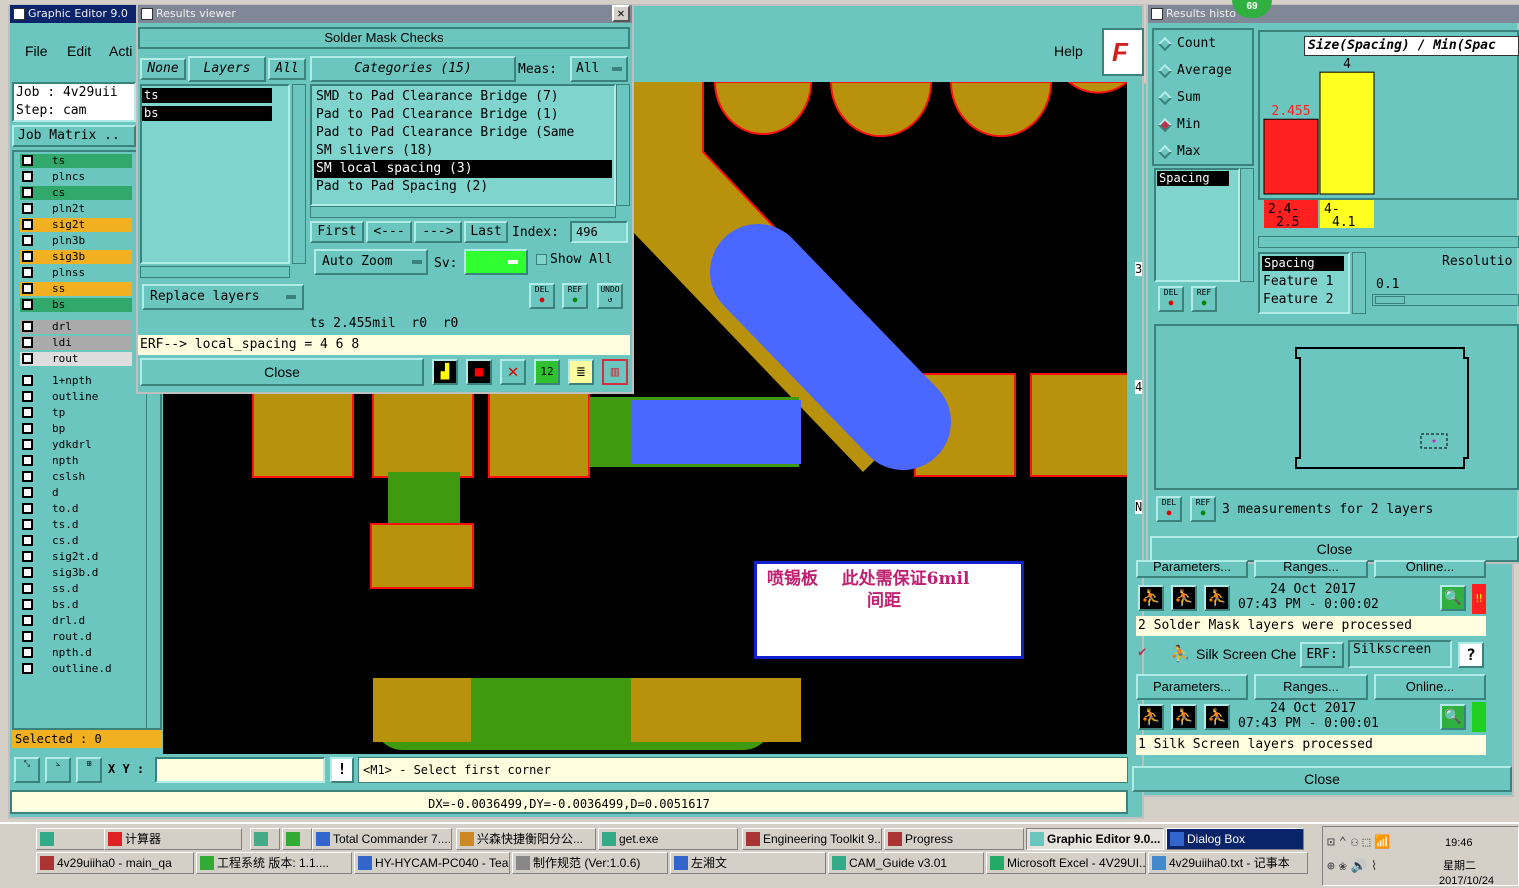 This screenshot has width=1519, height=888. Describe the element at coordinates (76, 343) in the screenshot. I see `layer-row: ldi` at that location.